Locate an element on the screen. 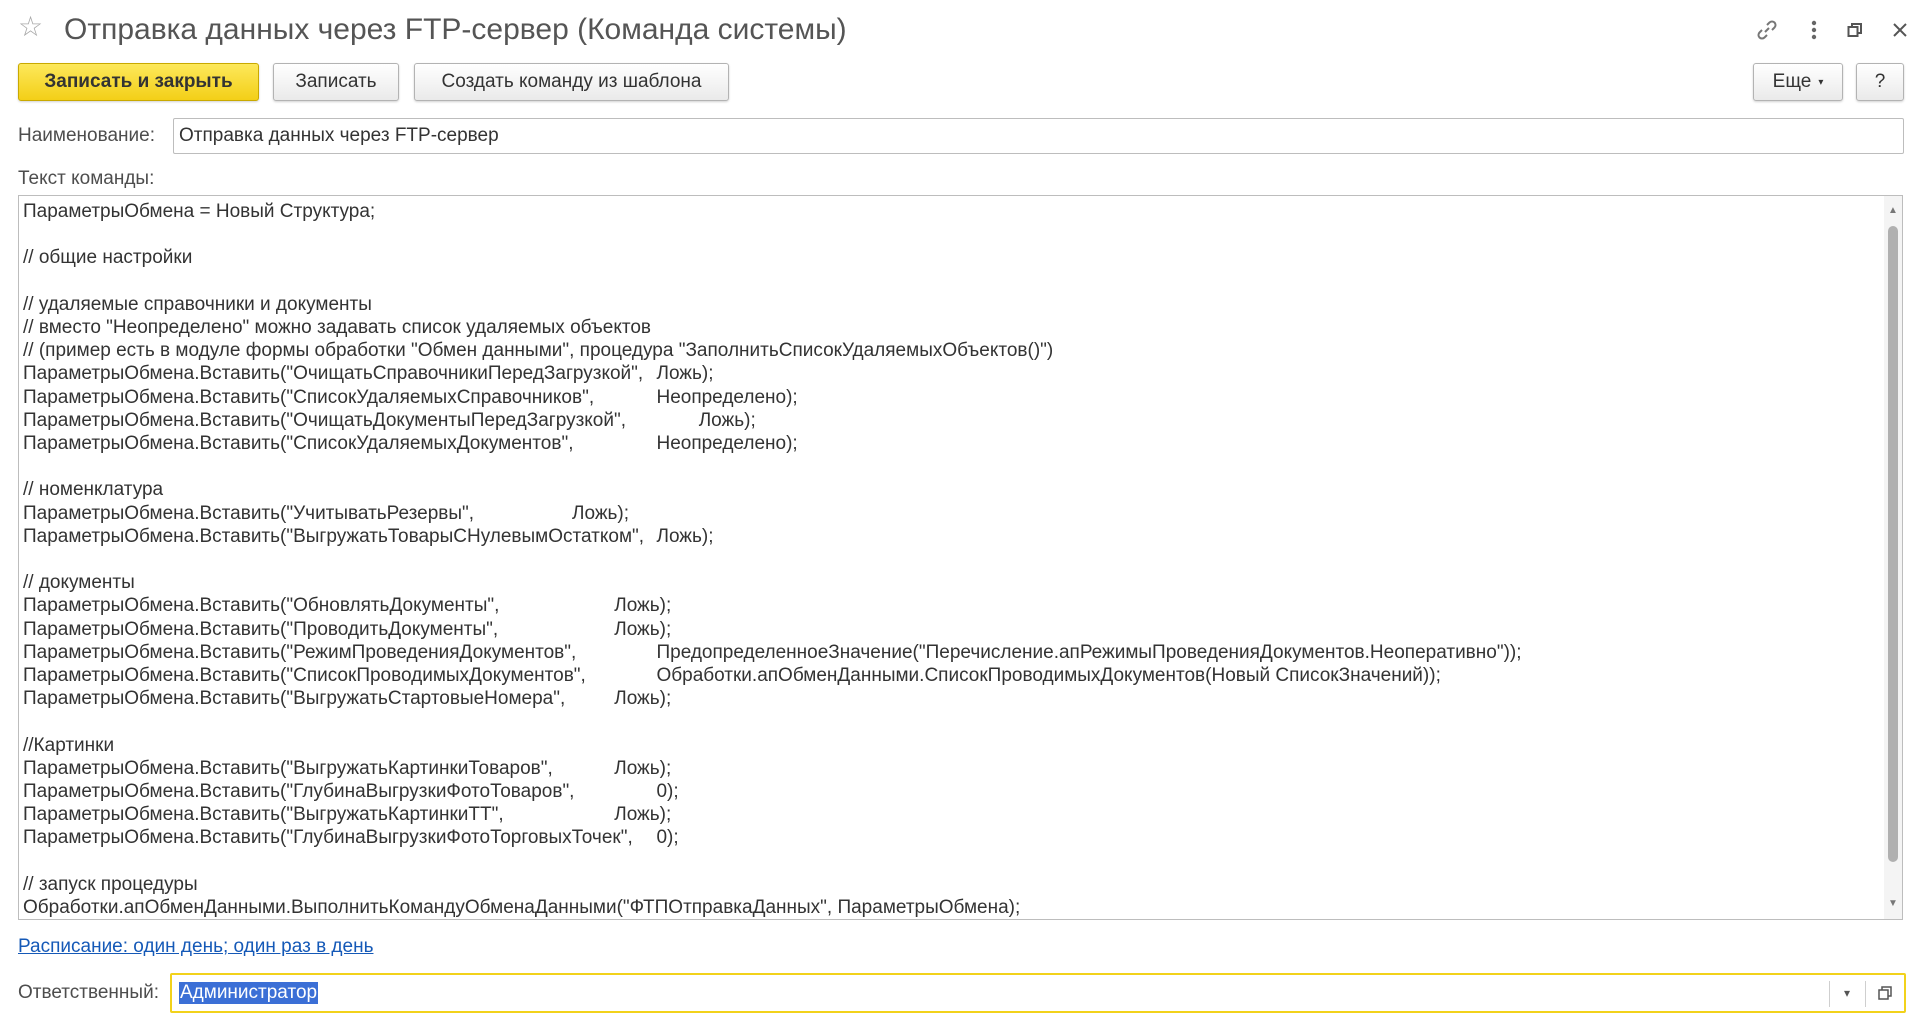  responsible-label: Ответственный: is located at coordinates (88, 992).